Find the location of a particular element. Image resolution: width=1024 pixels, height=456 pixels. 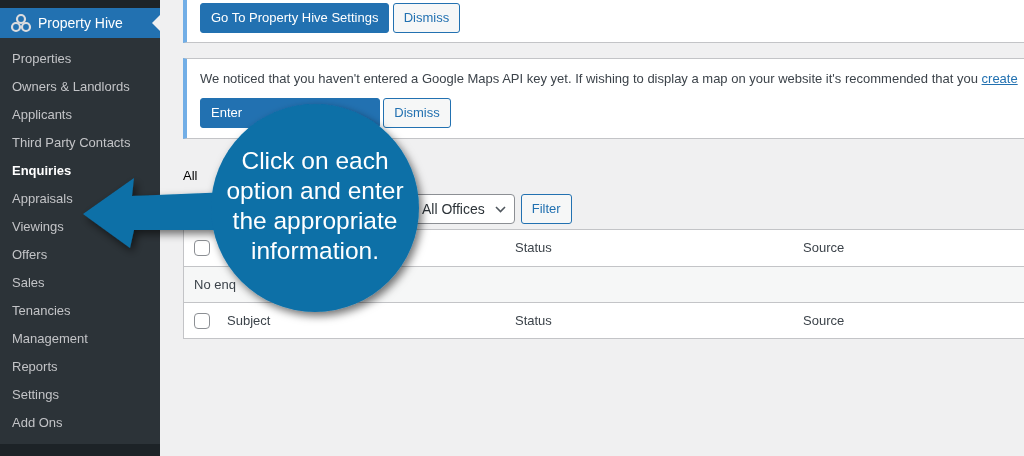

menu-item: Add Ons is located at coordinates (80, 423).